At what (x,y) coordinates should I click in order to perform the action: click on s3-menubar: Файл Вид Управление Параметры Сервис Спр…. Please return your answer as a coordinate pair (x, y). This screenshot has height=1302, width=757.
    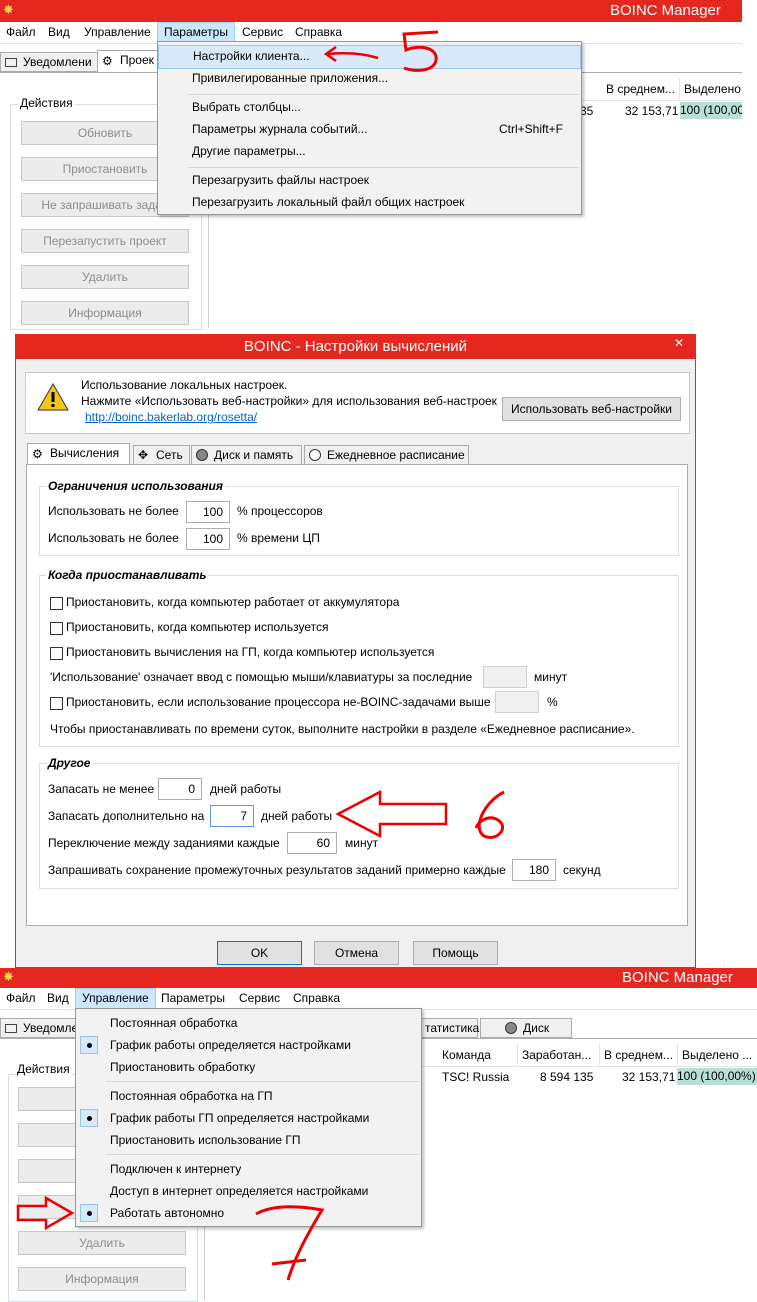
    Looking at the image, I should click on (378, 999).